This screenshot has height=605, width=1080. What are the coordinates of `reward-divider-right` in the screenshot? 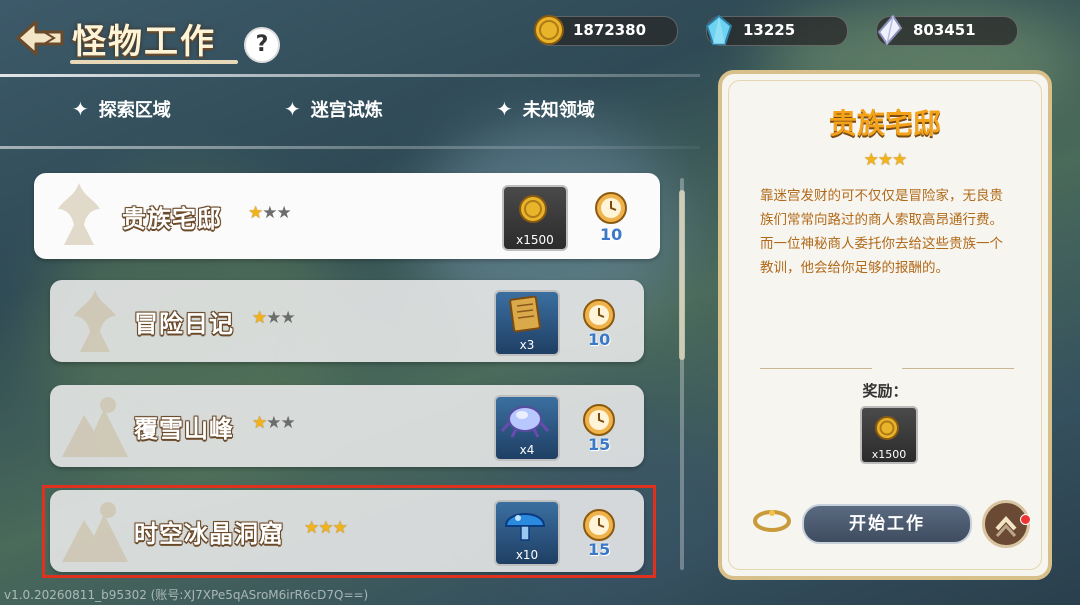 It's located at (958, 368).